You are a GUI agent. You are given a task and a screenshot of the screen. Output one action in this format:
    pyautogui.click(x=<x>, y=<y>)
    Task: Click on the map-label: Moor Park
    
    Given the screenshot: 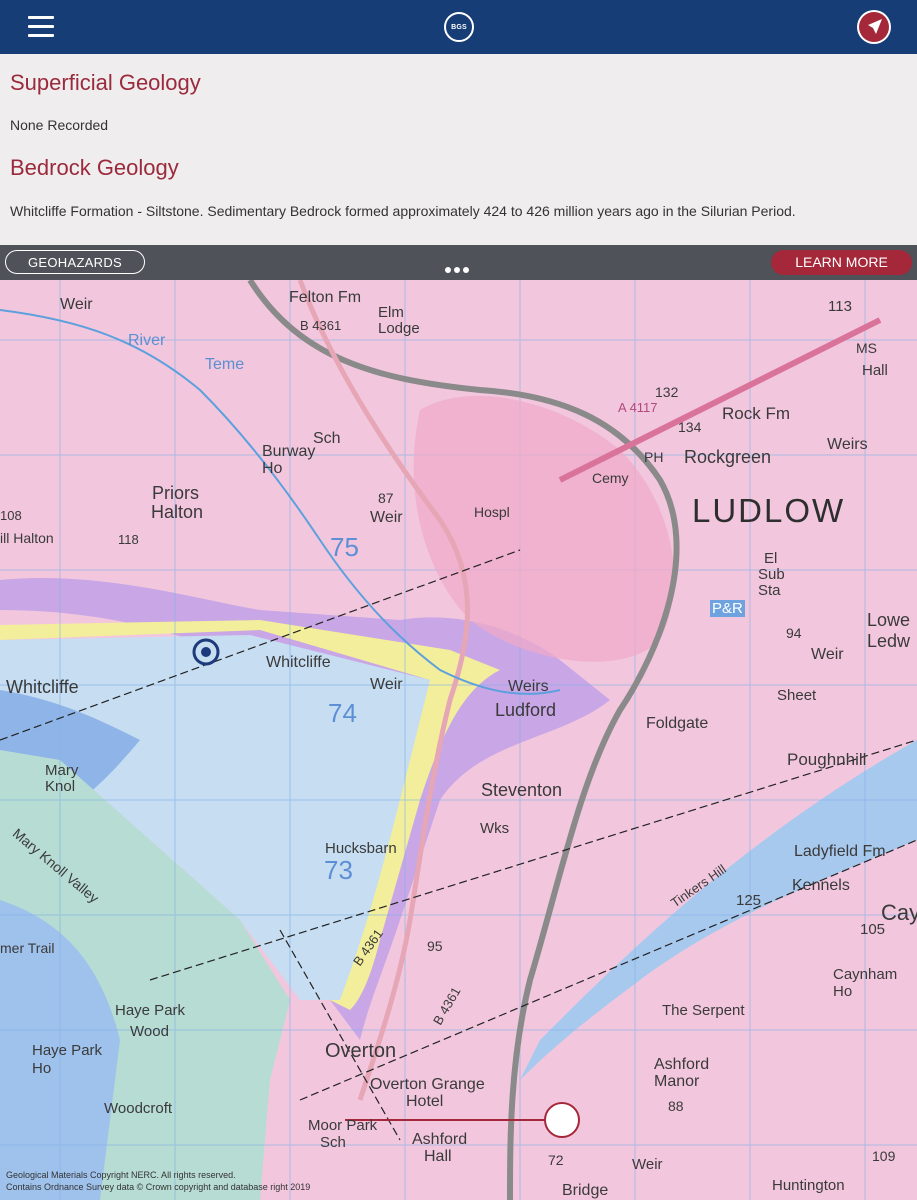 What is the action you would take?
    pyautogui.click(x=343, y=1125)
    